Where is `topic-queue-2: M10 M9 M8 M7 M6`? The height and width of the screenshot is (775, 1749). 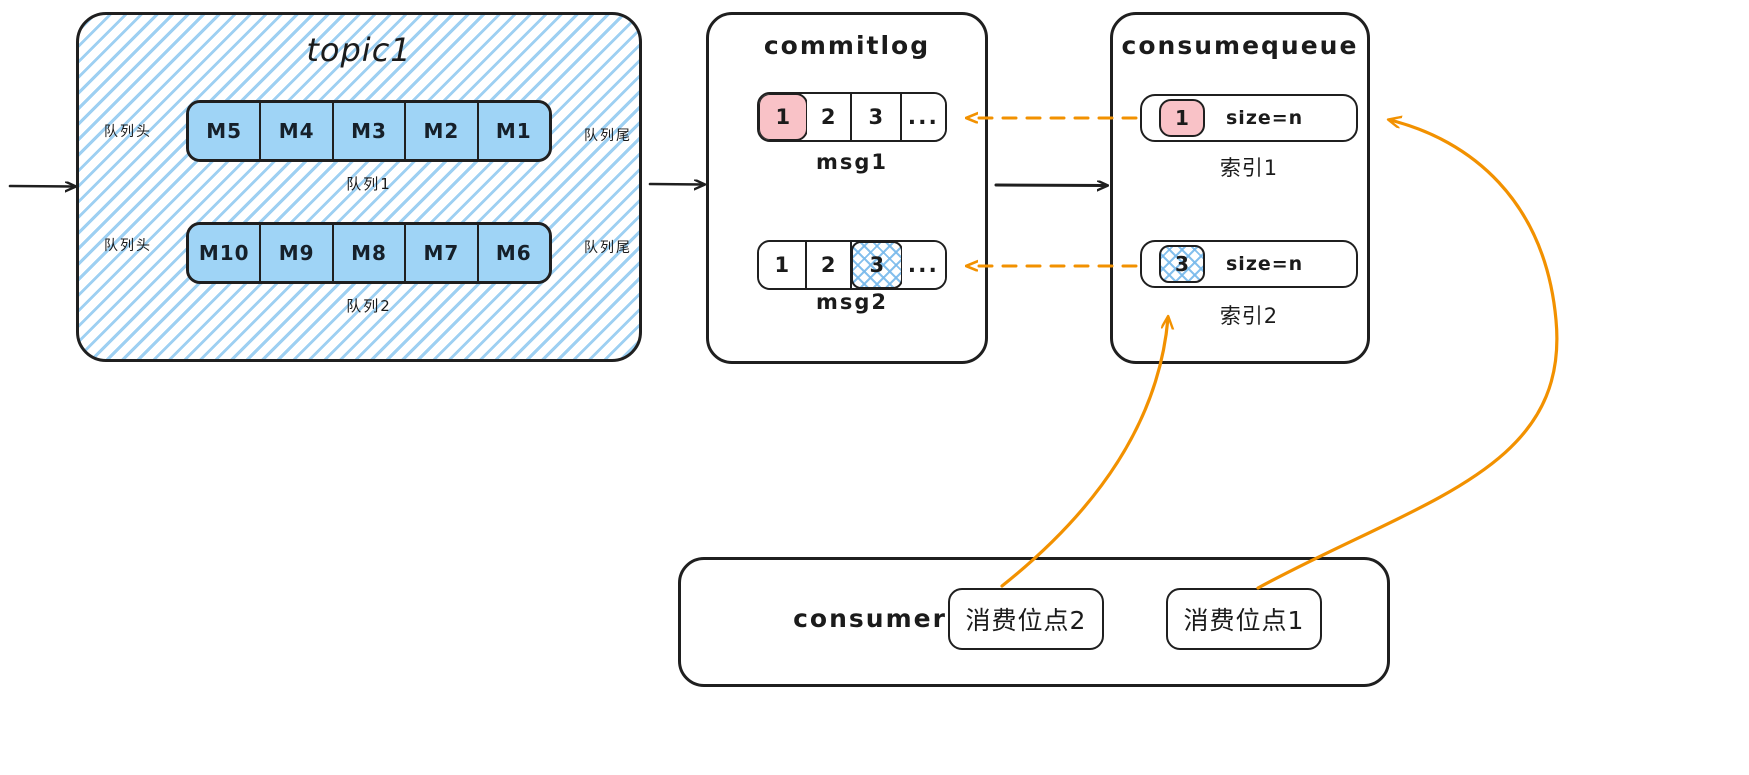 topic-queue-2: M10 M9 M8 M7 M6 is located at coordinates (369, 253).